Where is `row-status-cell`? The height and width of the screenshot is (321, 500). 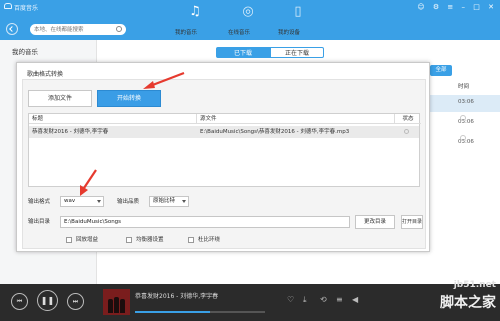
row-status-cell is located at coordinates (407, 132).